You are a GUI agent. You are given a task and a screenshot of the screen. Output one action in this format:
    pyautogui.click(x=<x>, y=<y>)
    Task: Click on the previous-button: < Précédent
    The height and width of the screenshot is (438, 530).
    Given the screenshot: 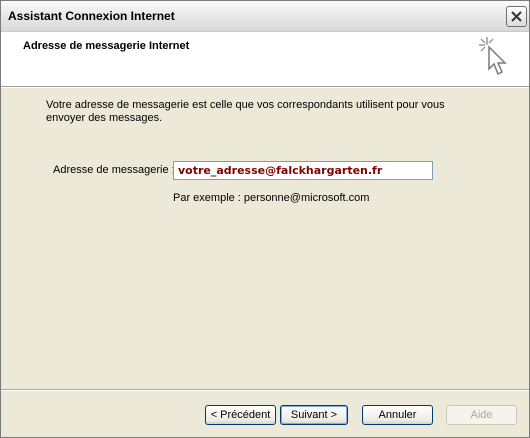 What is the action you would take?
    pyautogui.click(x=240, y=415)
    